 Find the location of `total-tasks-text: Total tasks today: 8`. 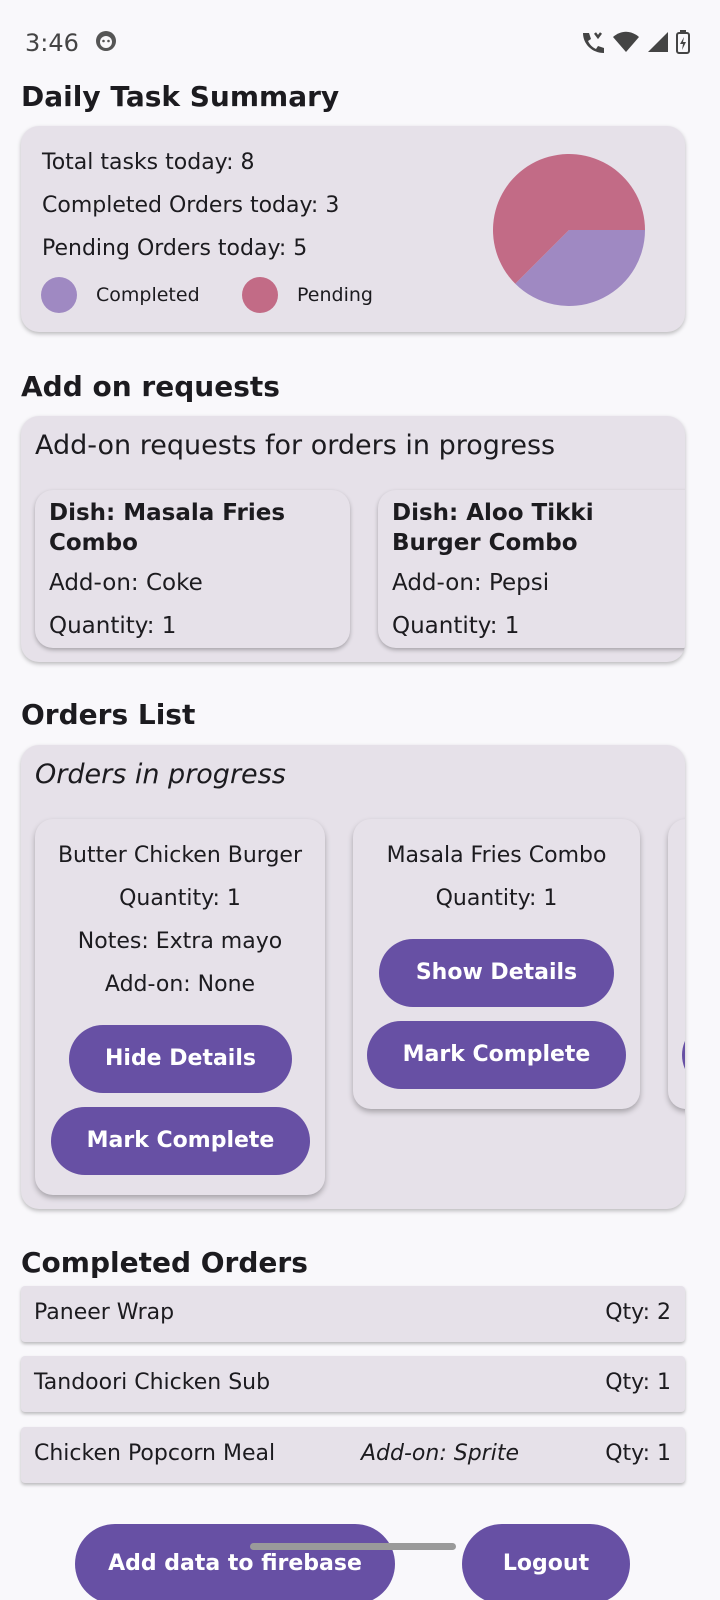

total-tasks-text: Total tasks today: 8 is located at coordinates (148, 162).